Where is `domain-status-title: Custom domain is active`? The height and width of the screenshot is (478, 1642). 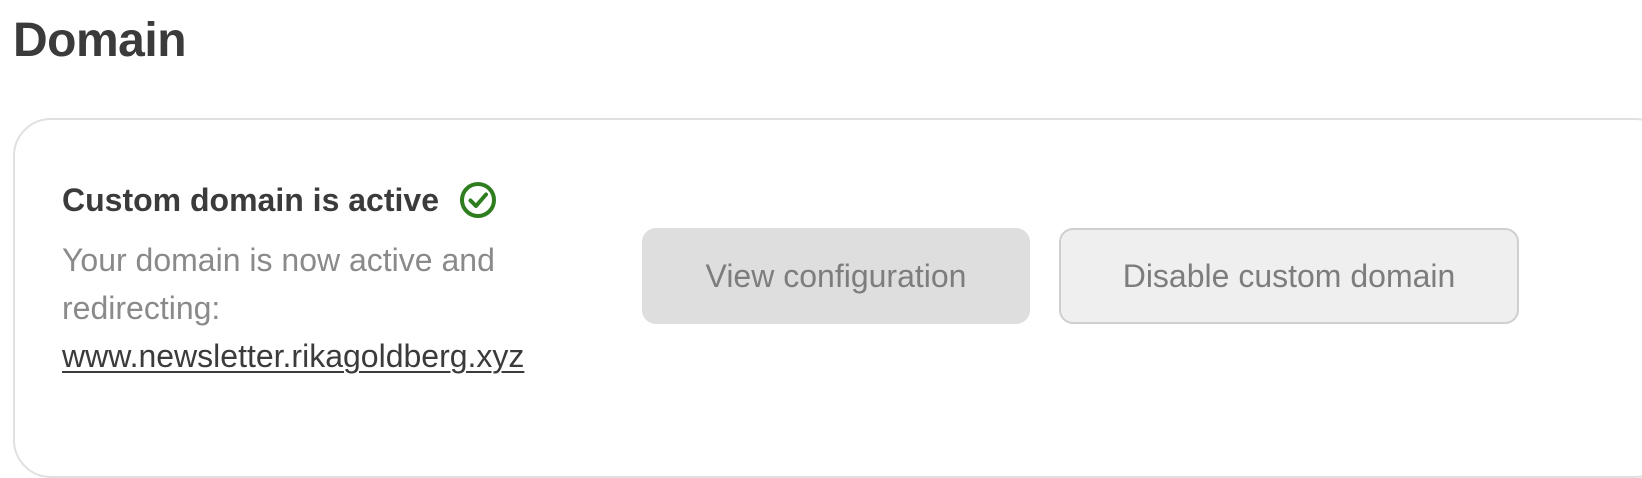 domain-status-title: Custom domain is active is located at coordinates (250, 199).